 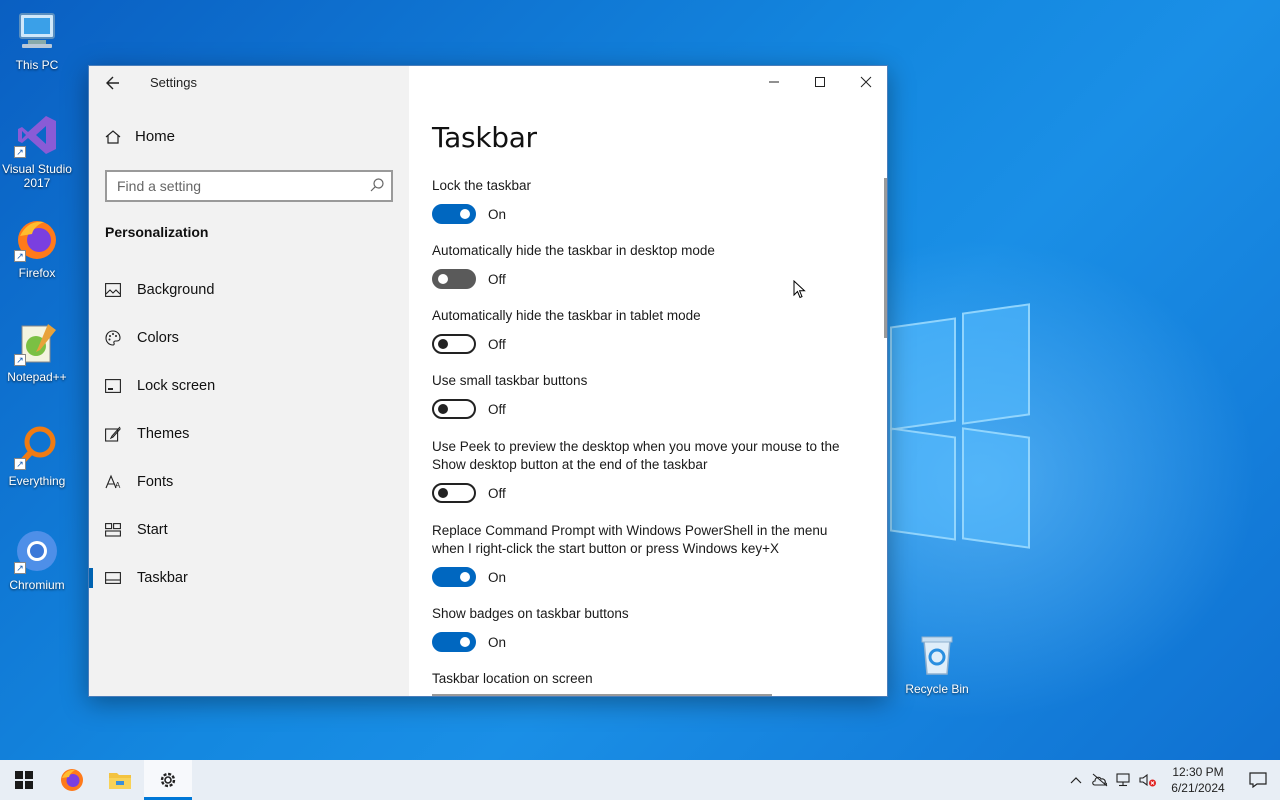 I want to click on desktop-icon-this-pc: This PC, so click(x=37, y=40).